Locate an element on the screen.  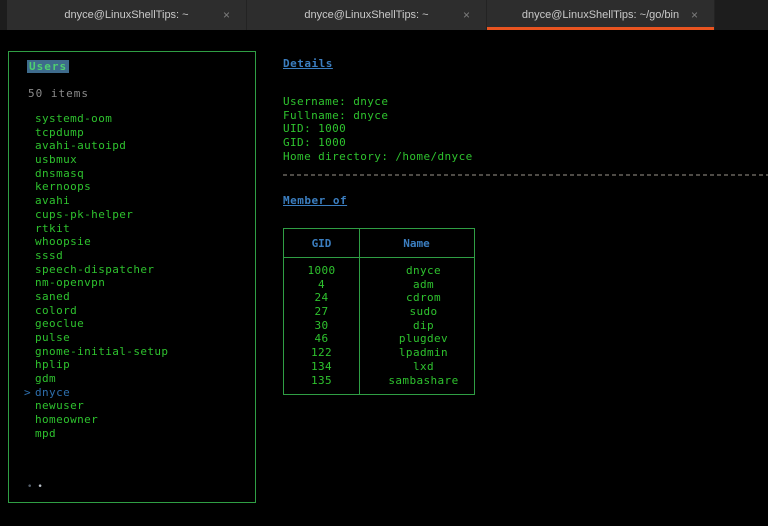
username-label: speech-dispatcher is located at coordinates (95, 269).